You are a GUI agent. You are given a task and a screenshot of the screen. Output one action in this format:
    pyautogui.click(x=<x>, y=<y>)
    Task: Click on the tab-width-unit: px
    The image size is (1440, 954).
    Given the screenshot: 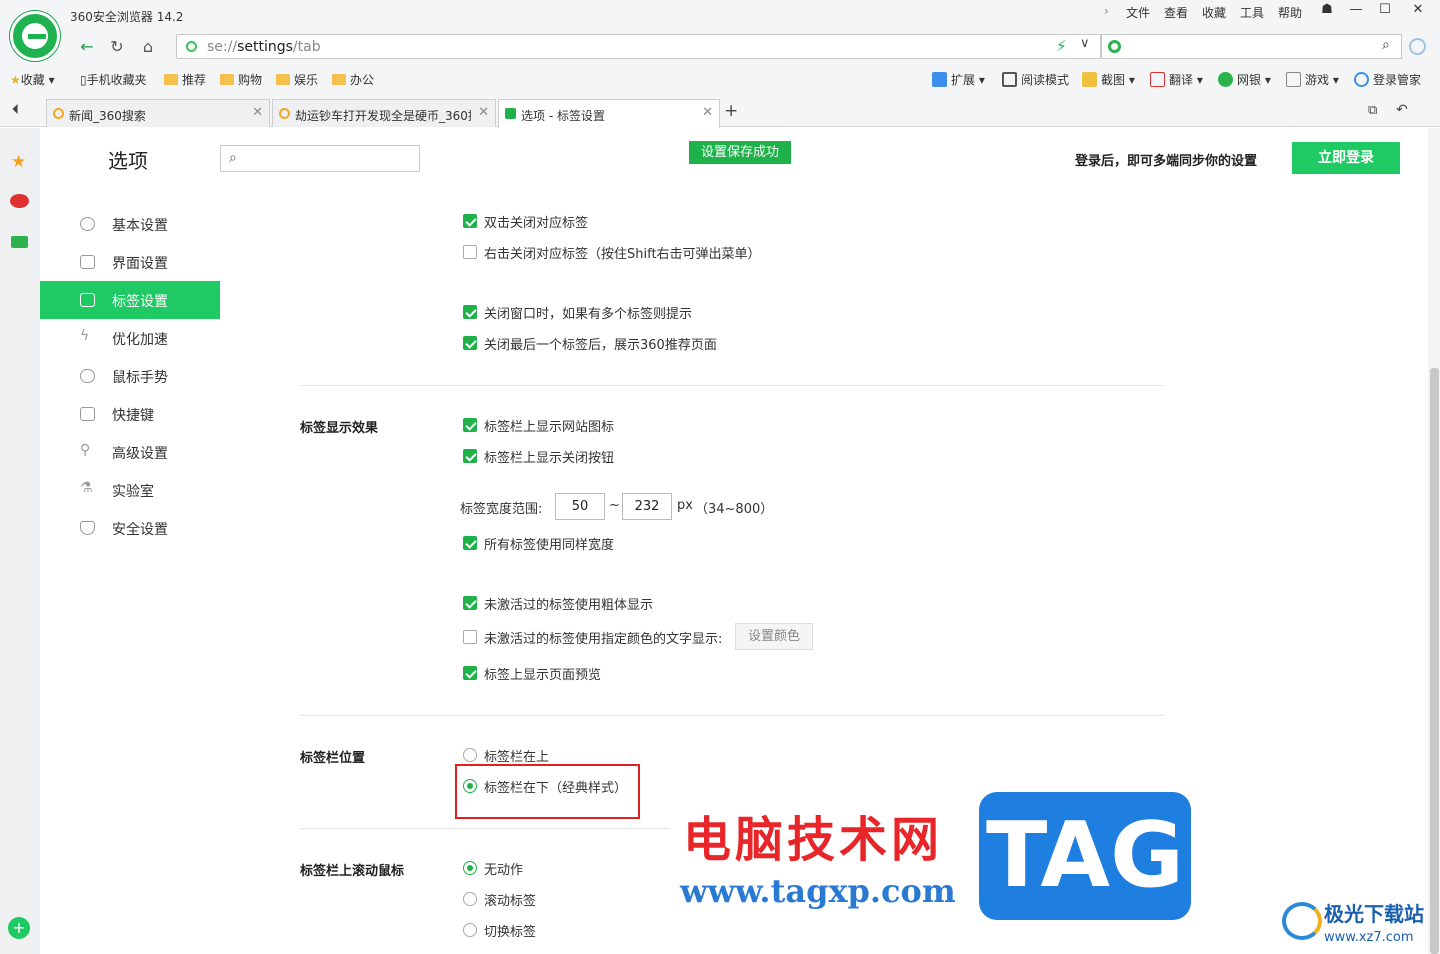 What is the action you would take?
    pyautogui.click(x=685, y=505)
    